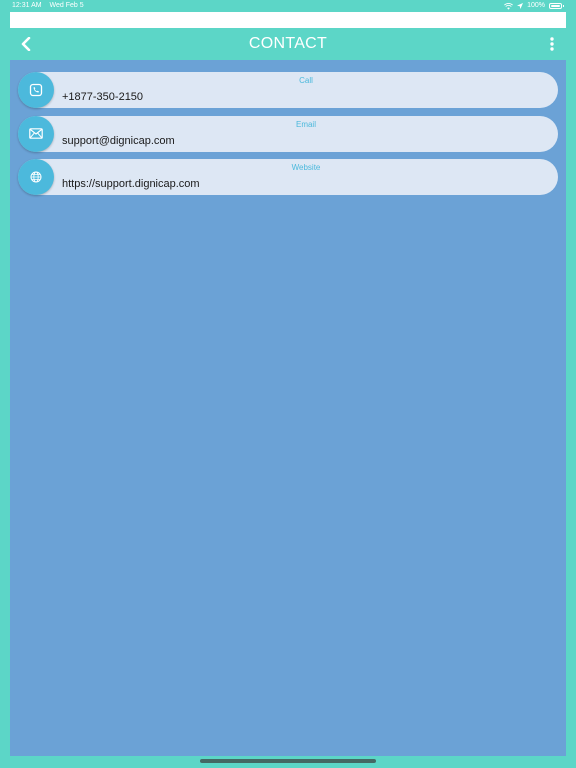 The height and width of the screenshot is (768, 576). Describe the element at coordinates (509, 6) in the screenshot. I see `wifi-icon` at that location.